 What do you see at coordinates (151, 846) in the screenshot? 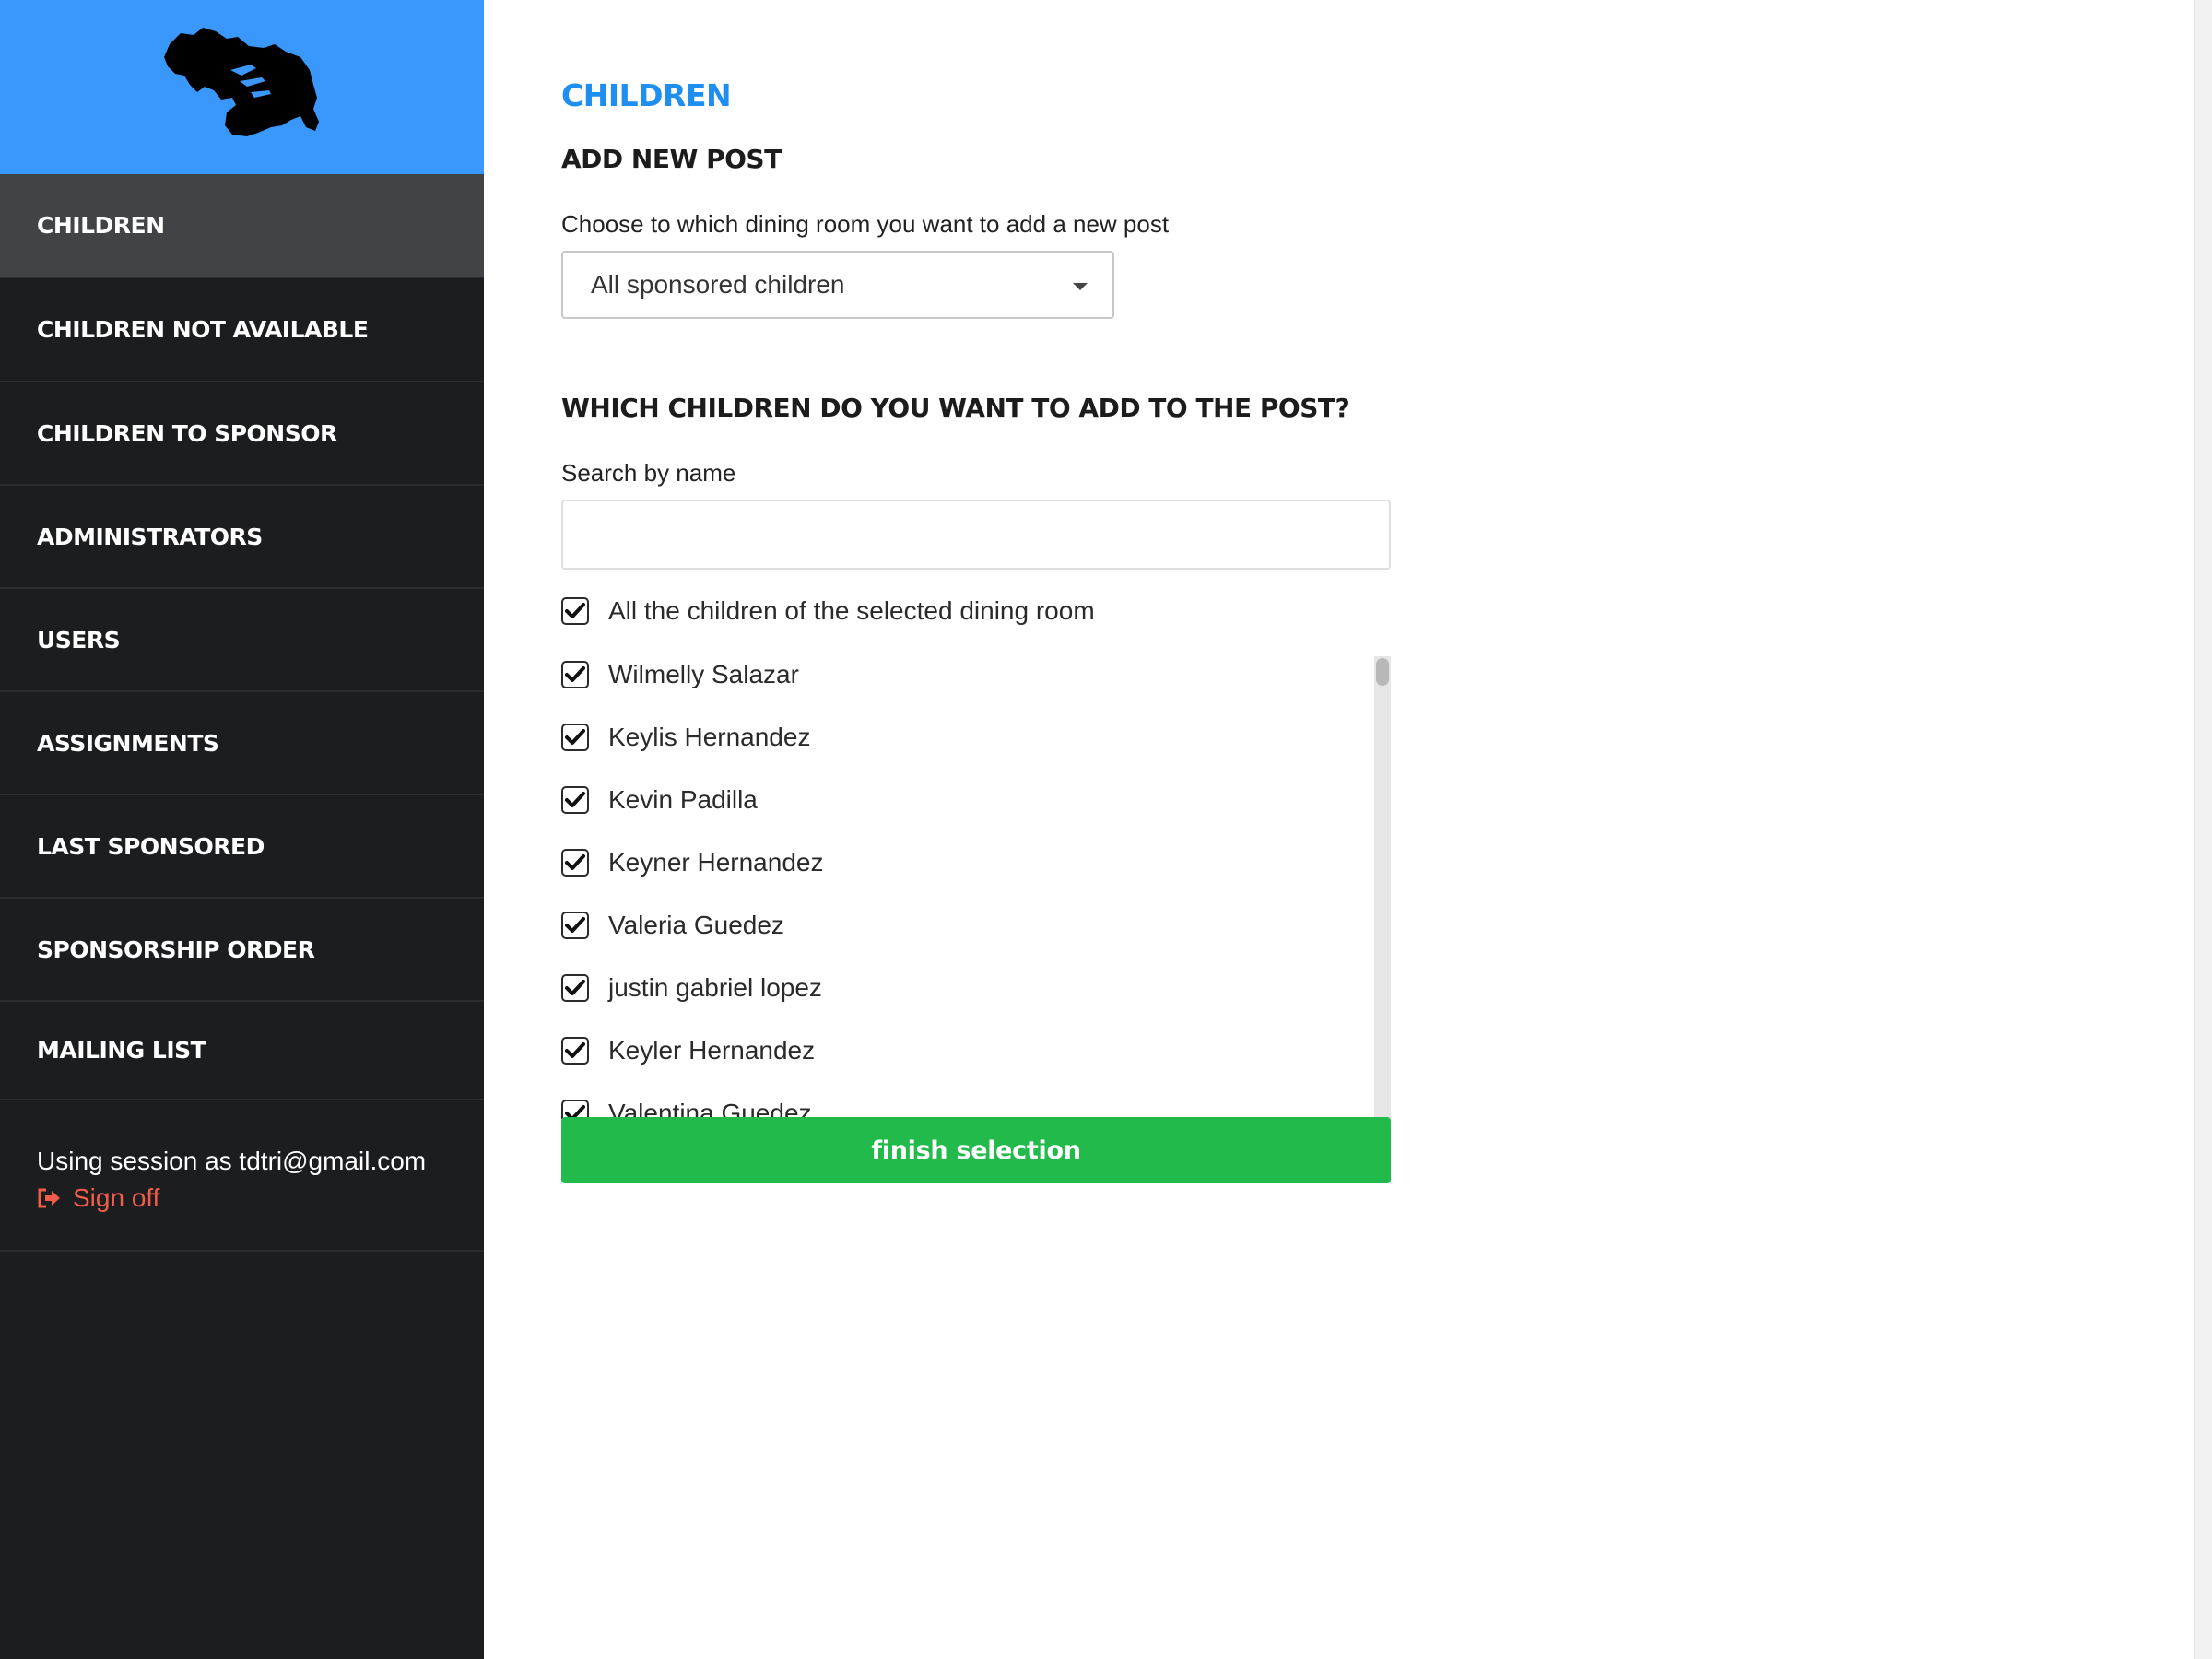
I see `sidebar-item-label: LAST SPONSORED` at bounding box center [151, 846].